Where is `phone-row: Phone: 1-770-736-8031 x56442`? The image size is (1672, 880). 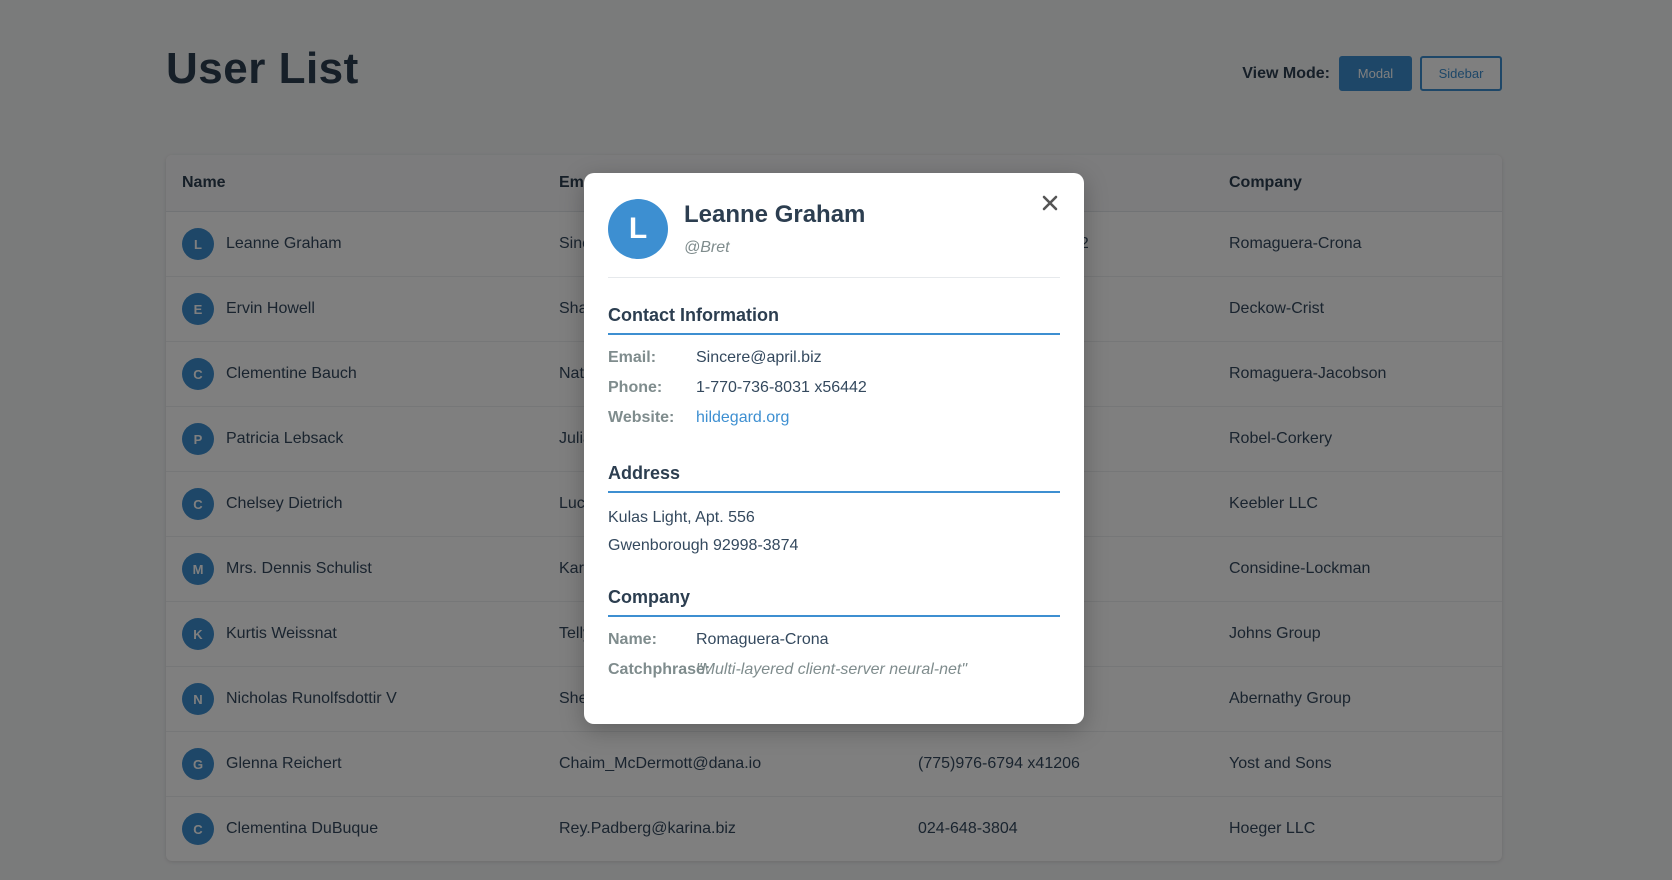 phone-row: Phone: 1-770-736-8031 x56442 is located at coordinates (834, 388).